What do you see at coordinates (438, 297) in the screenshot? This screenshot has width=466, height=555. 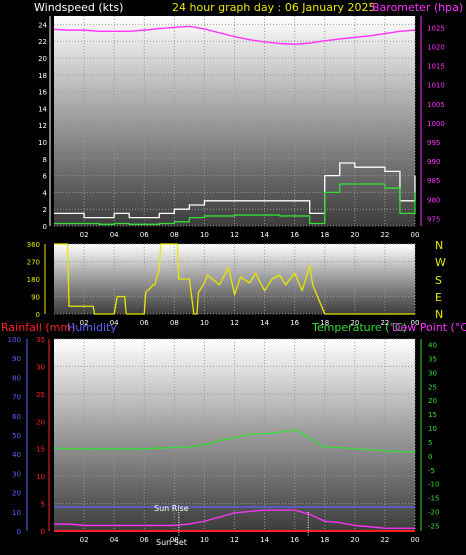 I see `compass-label-e: E` at bounding box center [438, 297].